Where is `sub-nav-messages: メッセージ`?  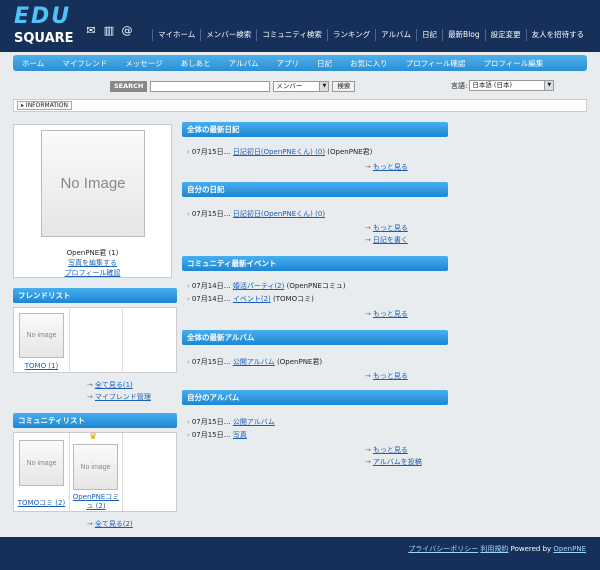 sub-nav-messages: メッセージ is located at coordinates (143, 63).